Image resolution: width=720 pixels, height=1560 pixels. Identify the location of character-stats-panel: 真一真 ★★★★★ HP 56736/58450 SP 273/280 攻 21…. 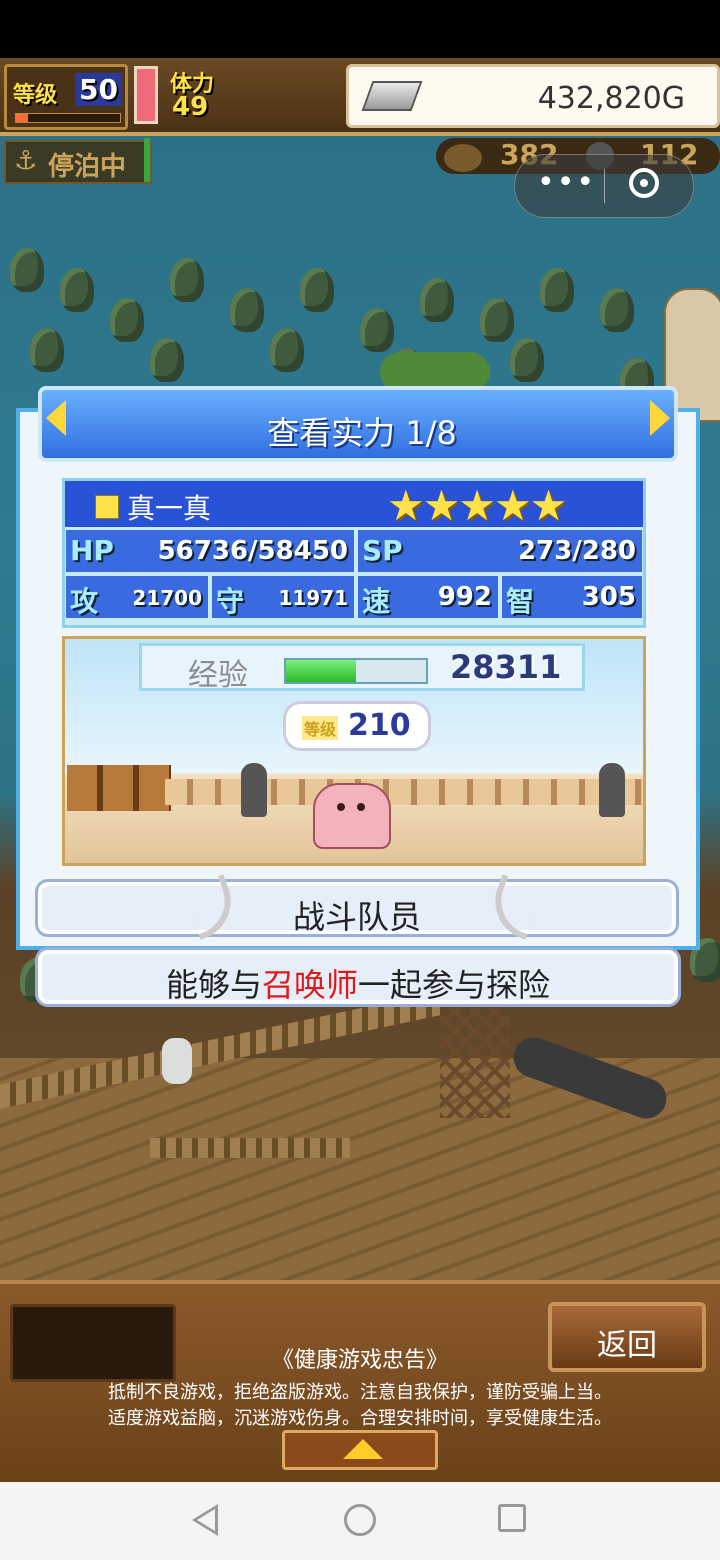
(354, 553).